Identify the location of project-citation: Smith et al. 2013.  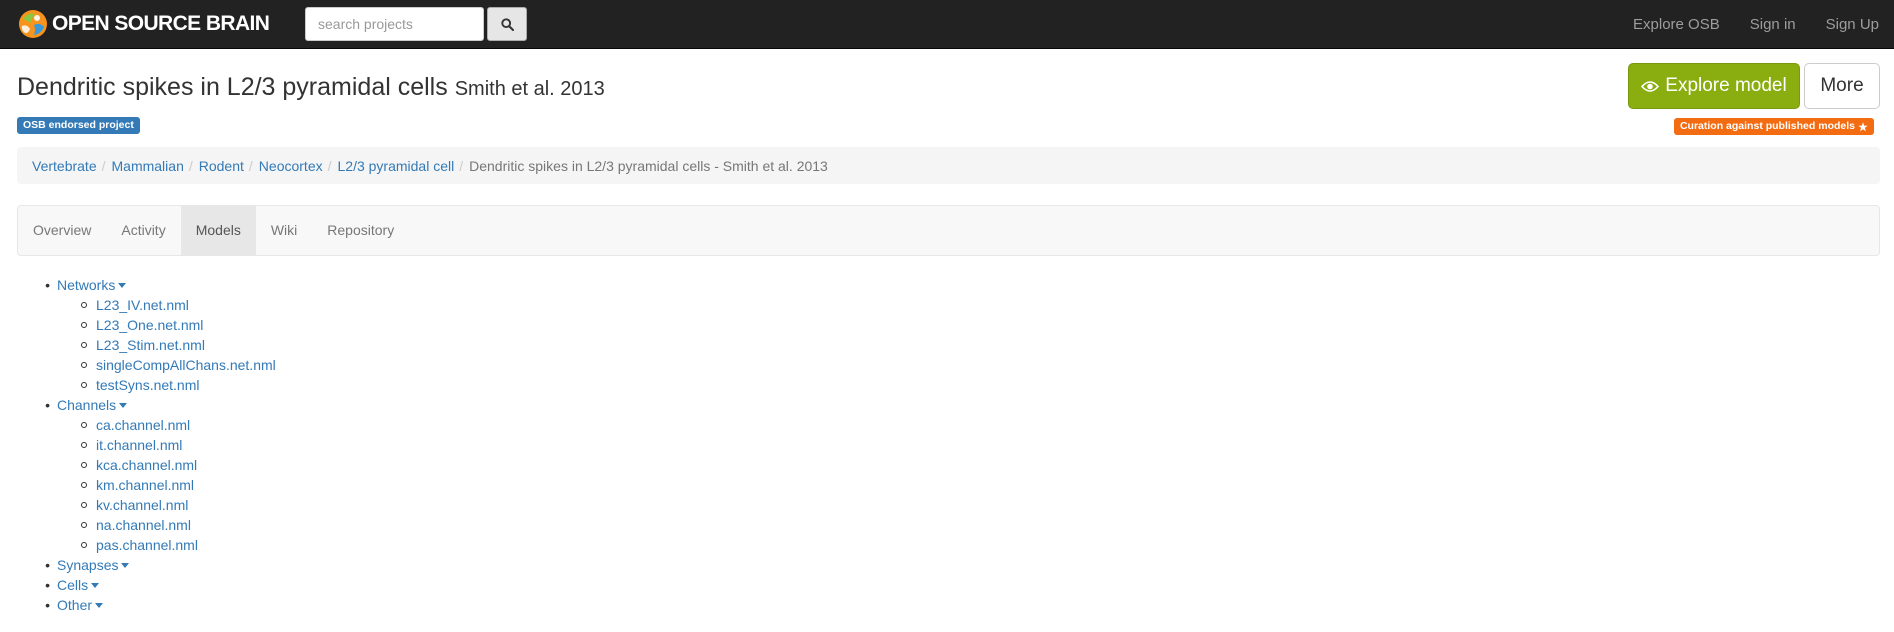
(529, 89).